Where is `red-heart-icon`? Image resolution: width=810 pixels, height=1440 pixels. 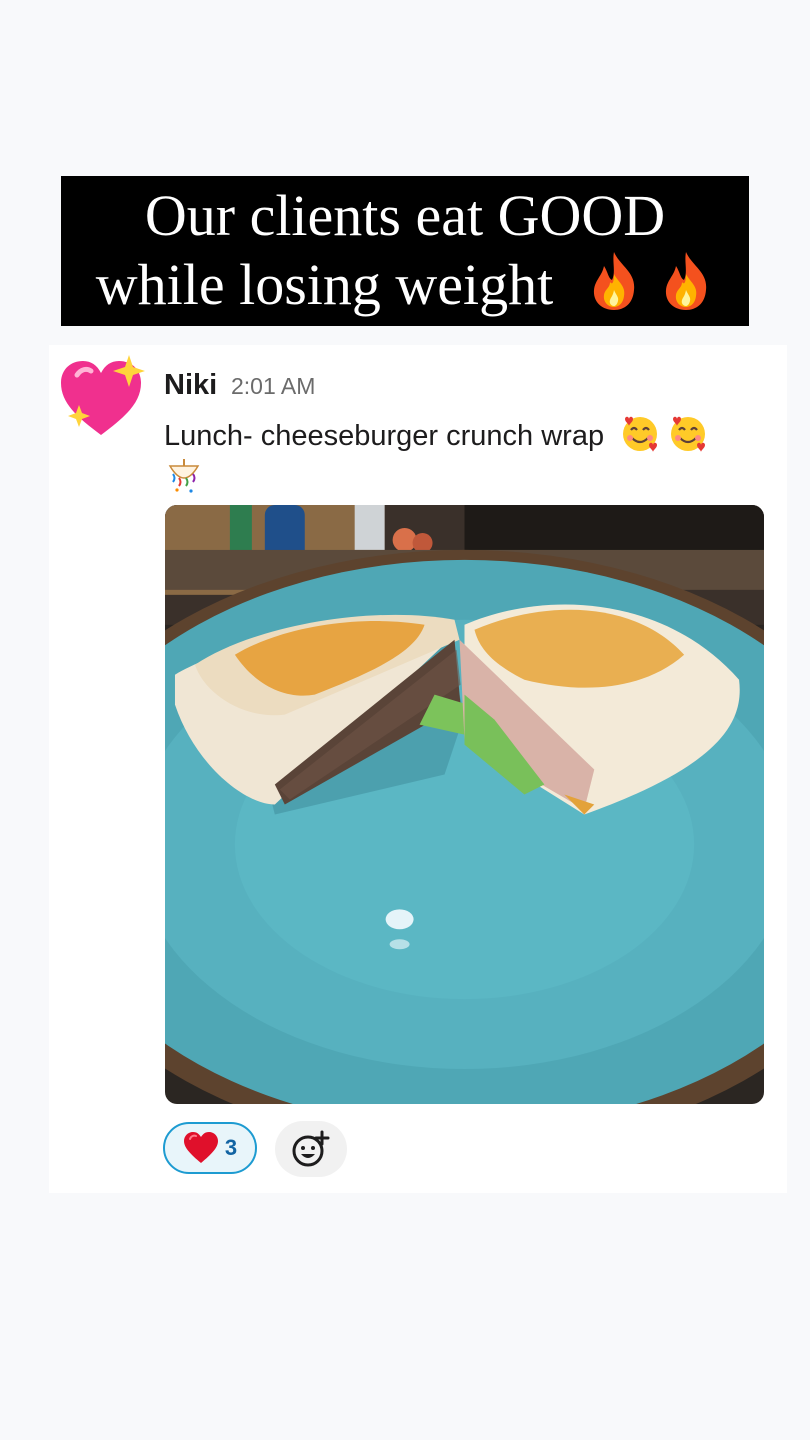 red-heart-icon is located at coordinates (200, 1147).